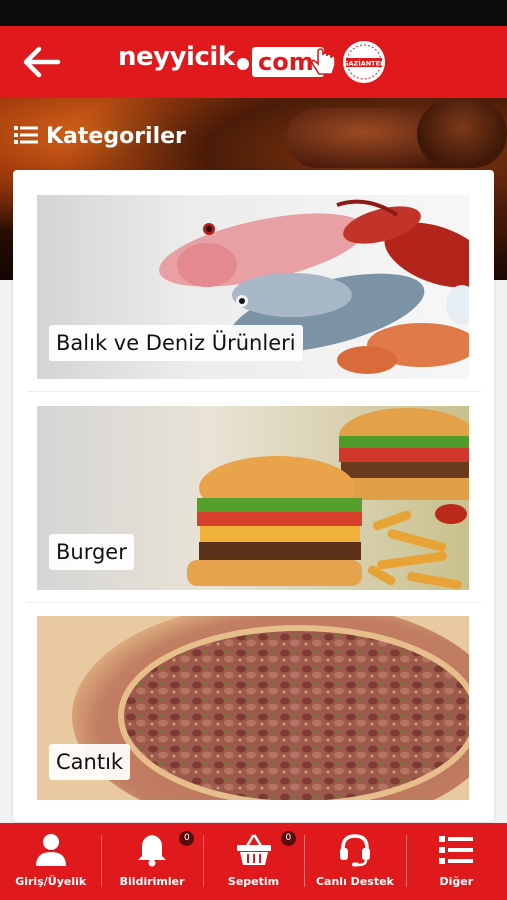 The width and height of the screenshot is (507, 900). Describe the element at coordinates (42, 62) in the screenshot. I see `back-arrow-icon` at that location.